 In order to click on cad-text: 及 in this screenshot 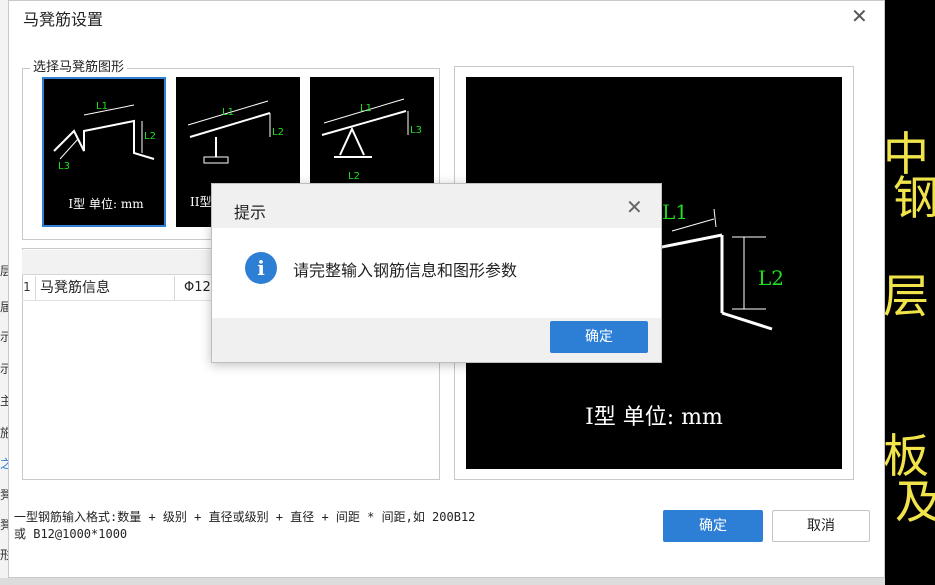, I will do `click(915, 502)`.